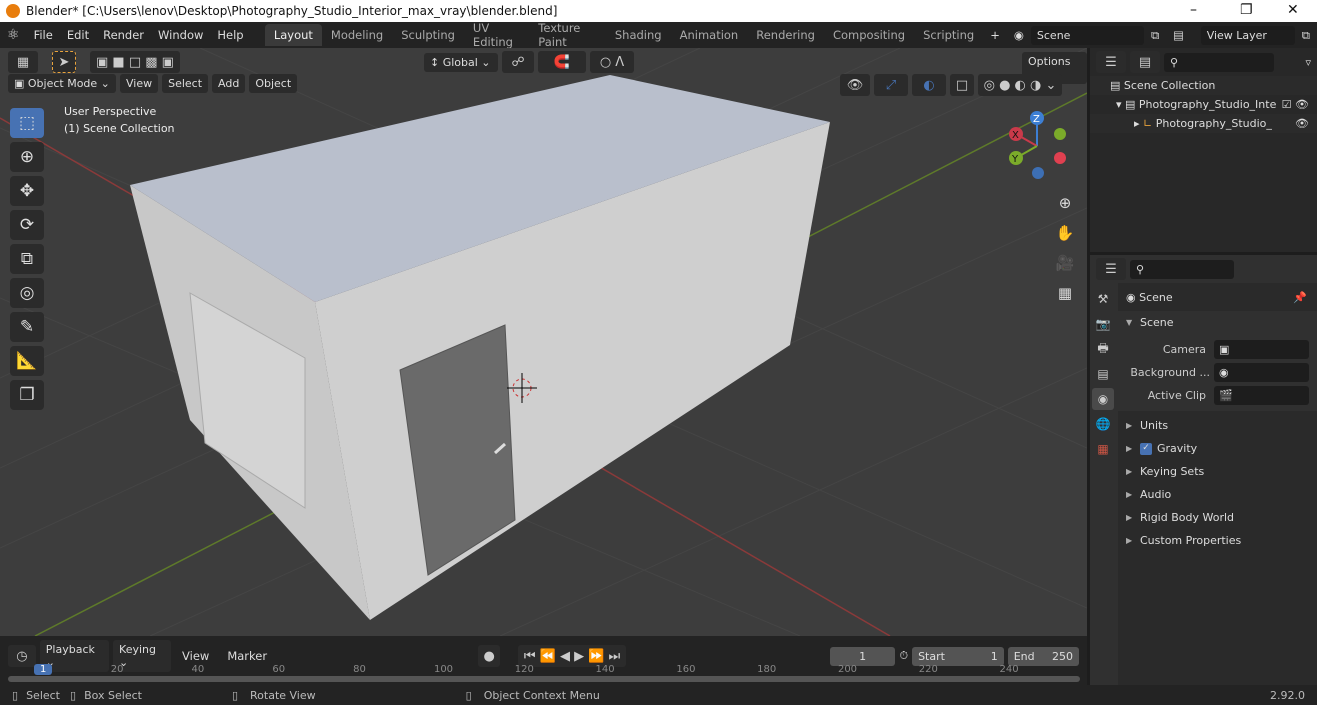 The height and width of the screenshot is (705, 1317). What do you see at coordinates (995, 35) in the screenshot?
I see `add-workspace-icon: +` at bounding box center [995, 35].